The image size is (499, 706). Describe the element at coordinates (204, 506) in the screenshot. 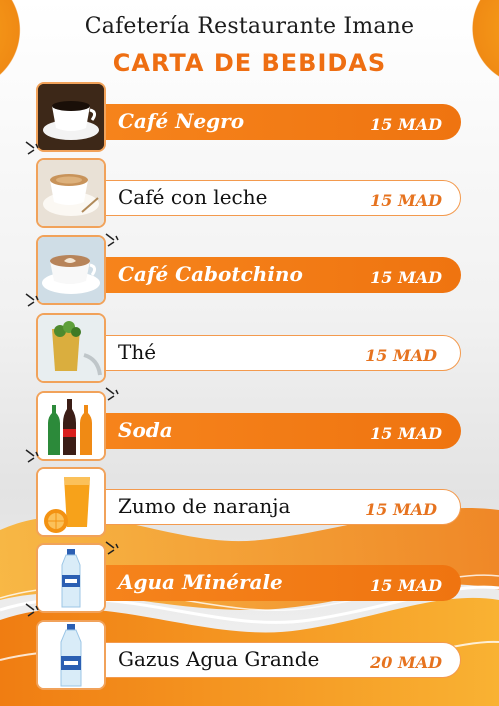

I see `item-name: Zumo de naranja` at that location.